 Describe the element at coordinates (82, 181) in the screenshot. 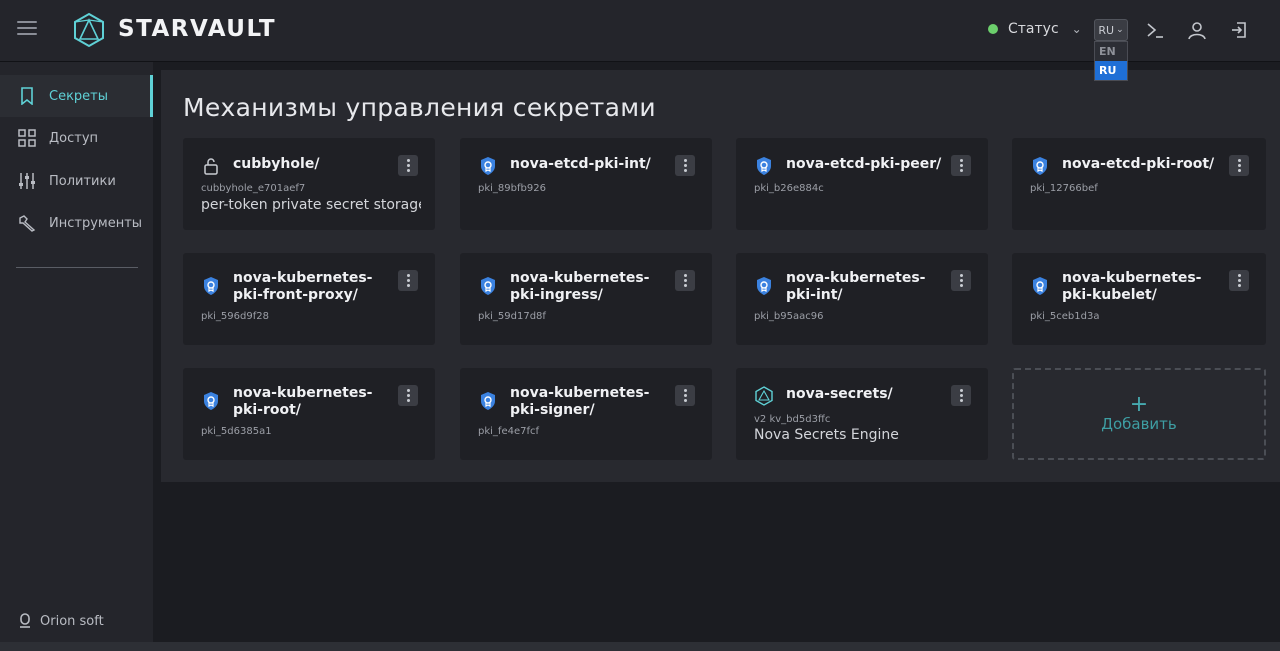

I see `sidebar-item-label: Политики` at that location.